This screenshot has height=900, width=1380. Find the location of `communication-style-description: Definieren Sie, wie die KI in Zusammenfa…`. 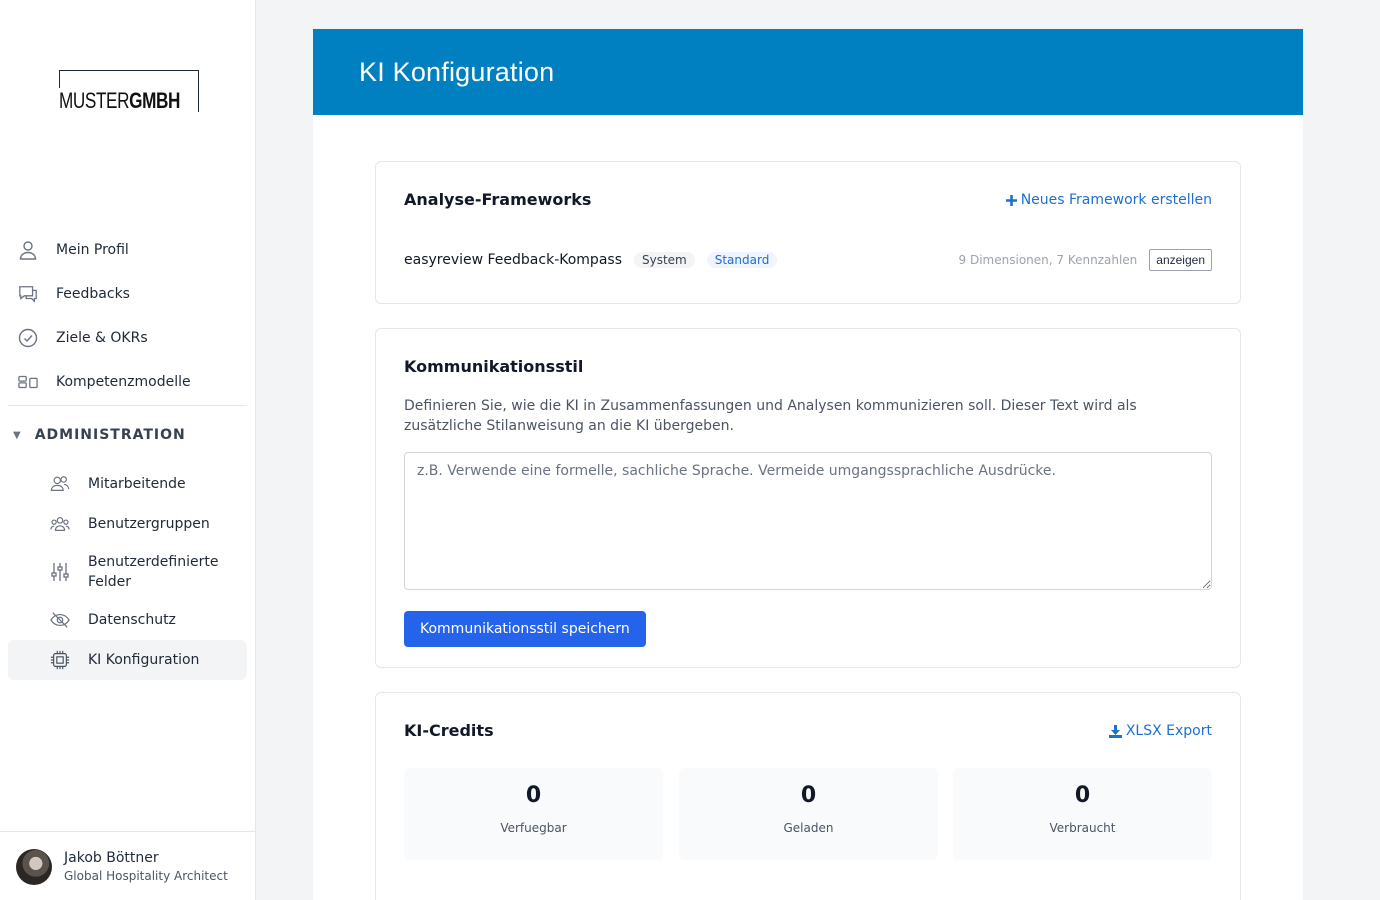

communication-style-description: Definieren Sie, wie die KI in Zusammenfa… is located at coordinates (770, 416).